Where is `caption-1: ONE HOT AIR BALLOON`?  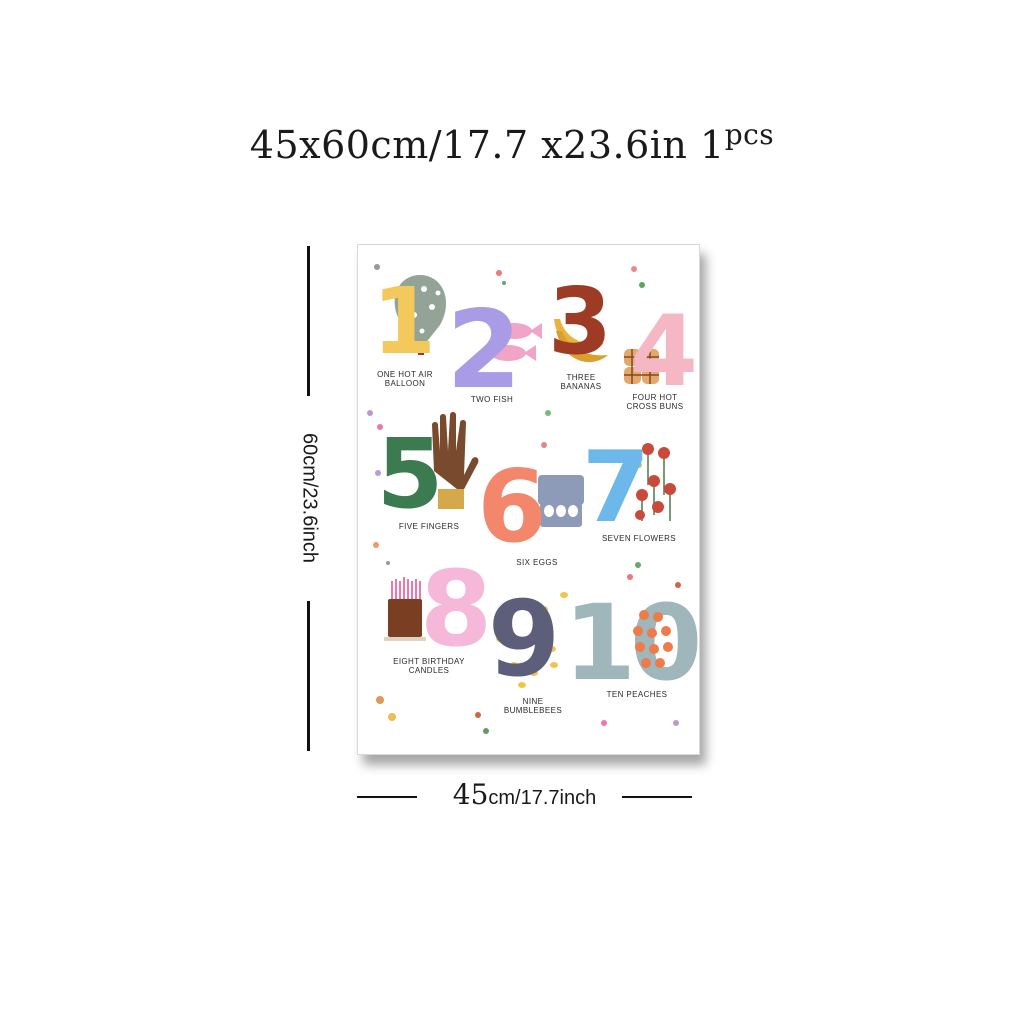
caption-1: ONE HOT AIR BALLOON is located at coordinates (405, 379).